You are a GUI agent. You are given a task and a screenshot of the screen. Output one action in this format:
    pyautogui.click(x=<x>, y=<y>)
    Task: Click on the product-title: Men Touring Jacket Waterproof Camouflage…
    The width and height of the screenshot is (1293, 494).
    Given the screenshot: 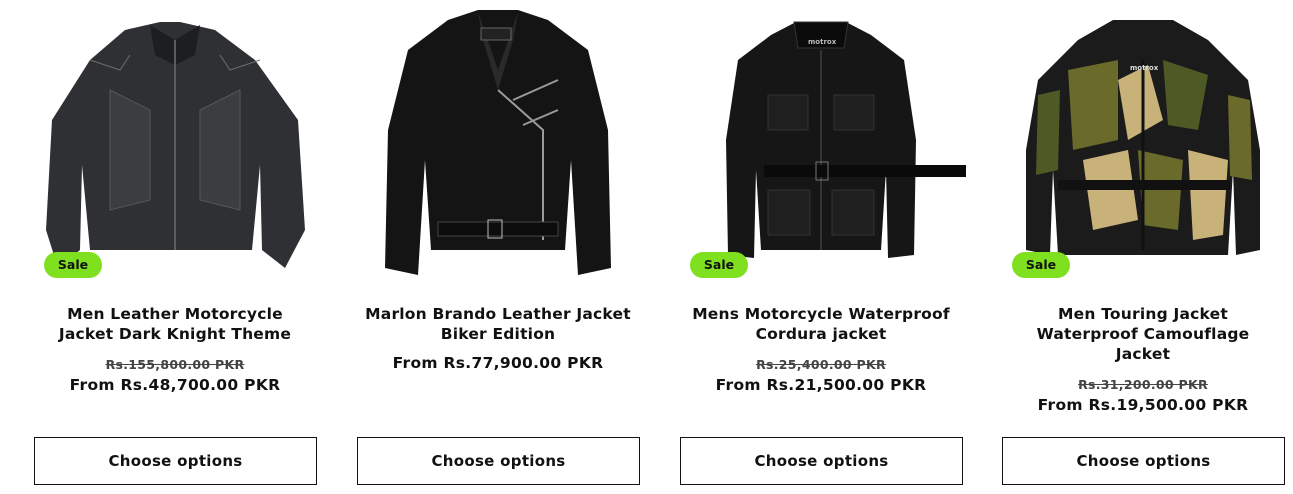 What is the action you would take?
    pyautogui.click(x=1143, y=334)
    